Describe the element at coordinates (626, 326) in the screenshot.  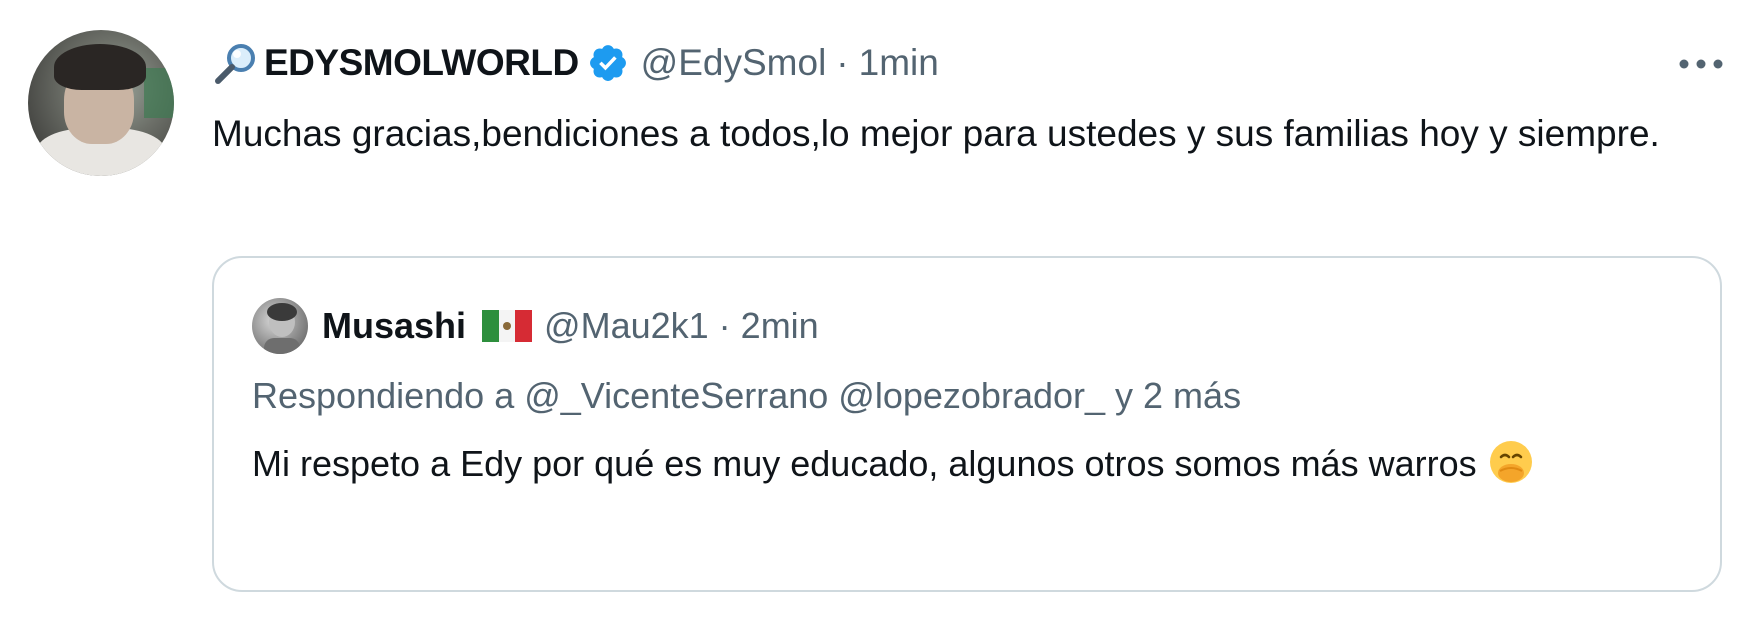
I see `quoted-handle: @Mau2k1` at that location.